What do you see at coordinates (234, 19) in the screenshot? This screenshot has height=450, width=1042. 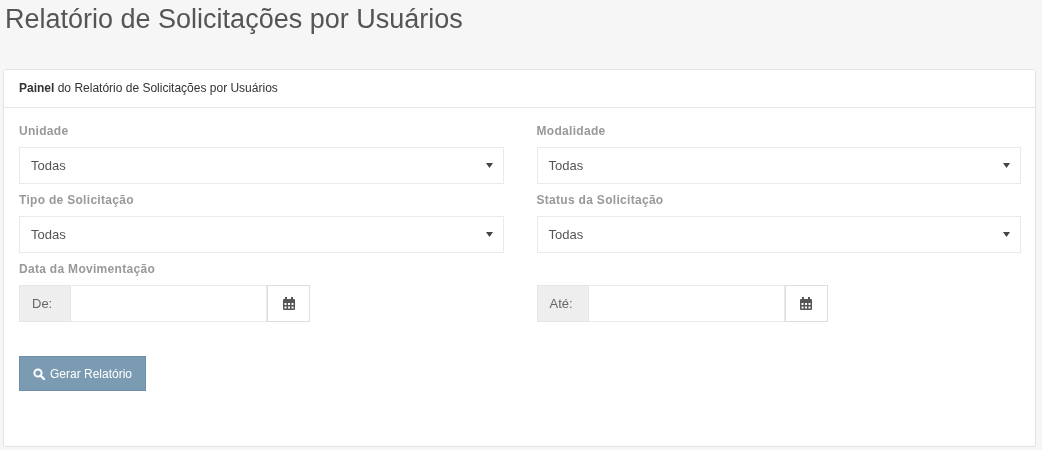 I see `page-title: Relatório de Solicitações por Usuários` at bounding box center [234, 19].